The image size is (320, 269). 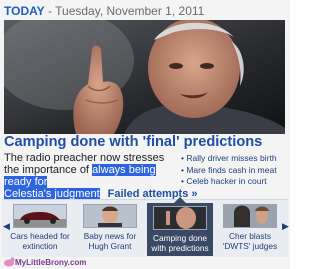 I want to click on carousel-caption: Baby news for Hugh Grant, so click(x=110, y=241).